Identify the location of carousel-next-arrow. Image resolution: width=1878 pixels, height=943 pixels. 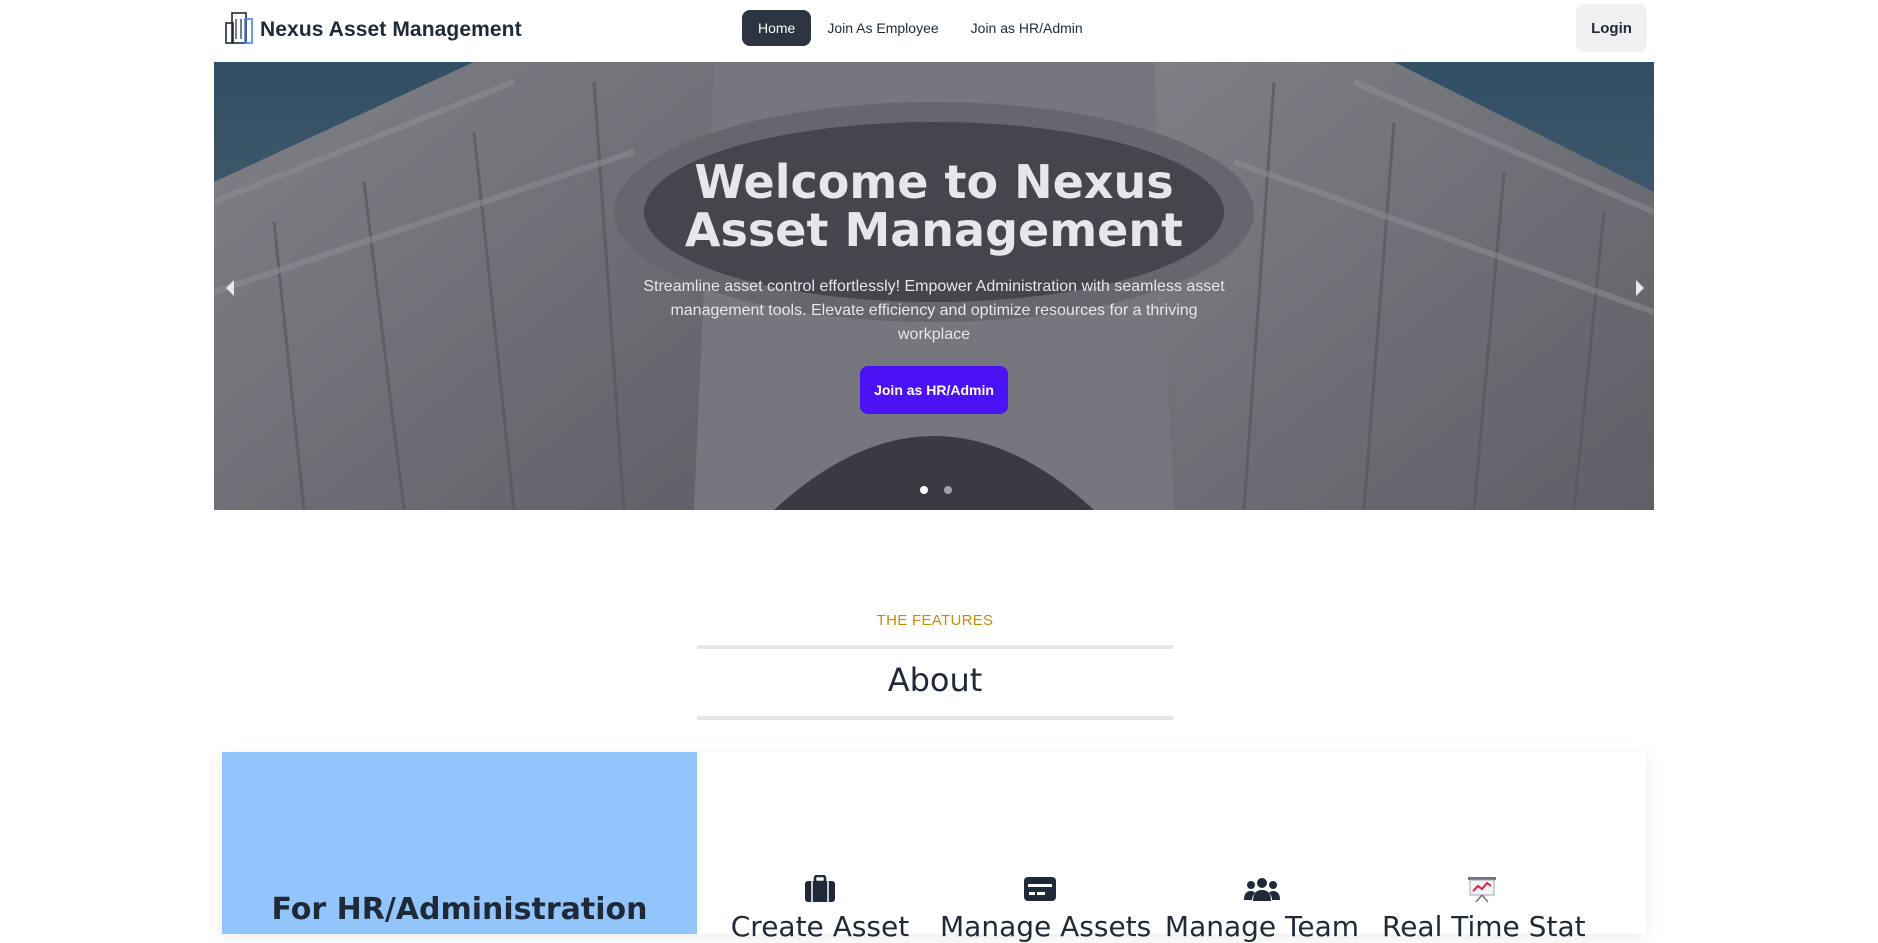
(1640, 288).